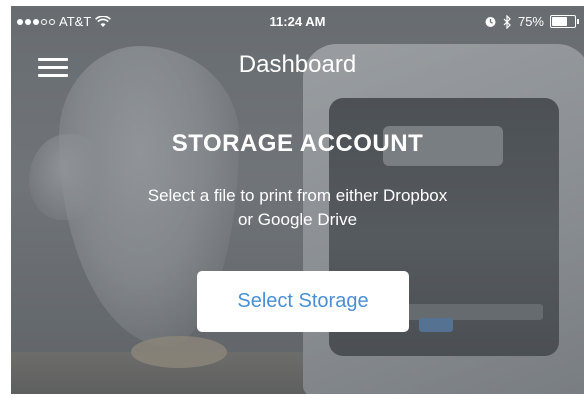 The image size is (584, 402). What do you see at coordinates (297, 143) in the screenshot?
I see `section-title: STORAGE ACCOUNT` at bounding box center [297, 143].